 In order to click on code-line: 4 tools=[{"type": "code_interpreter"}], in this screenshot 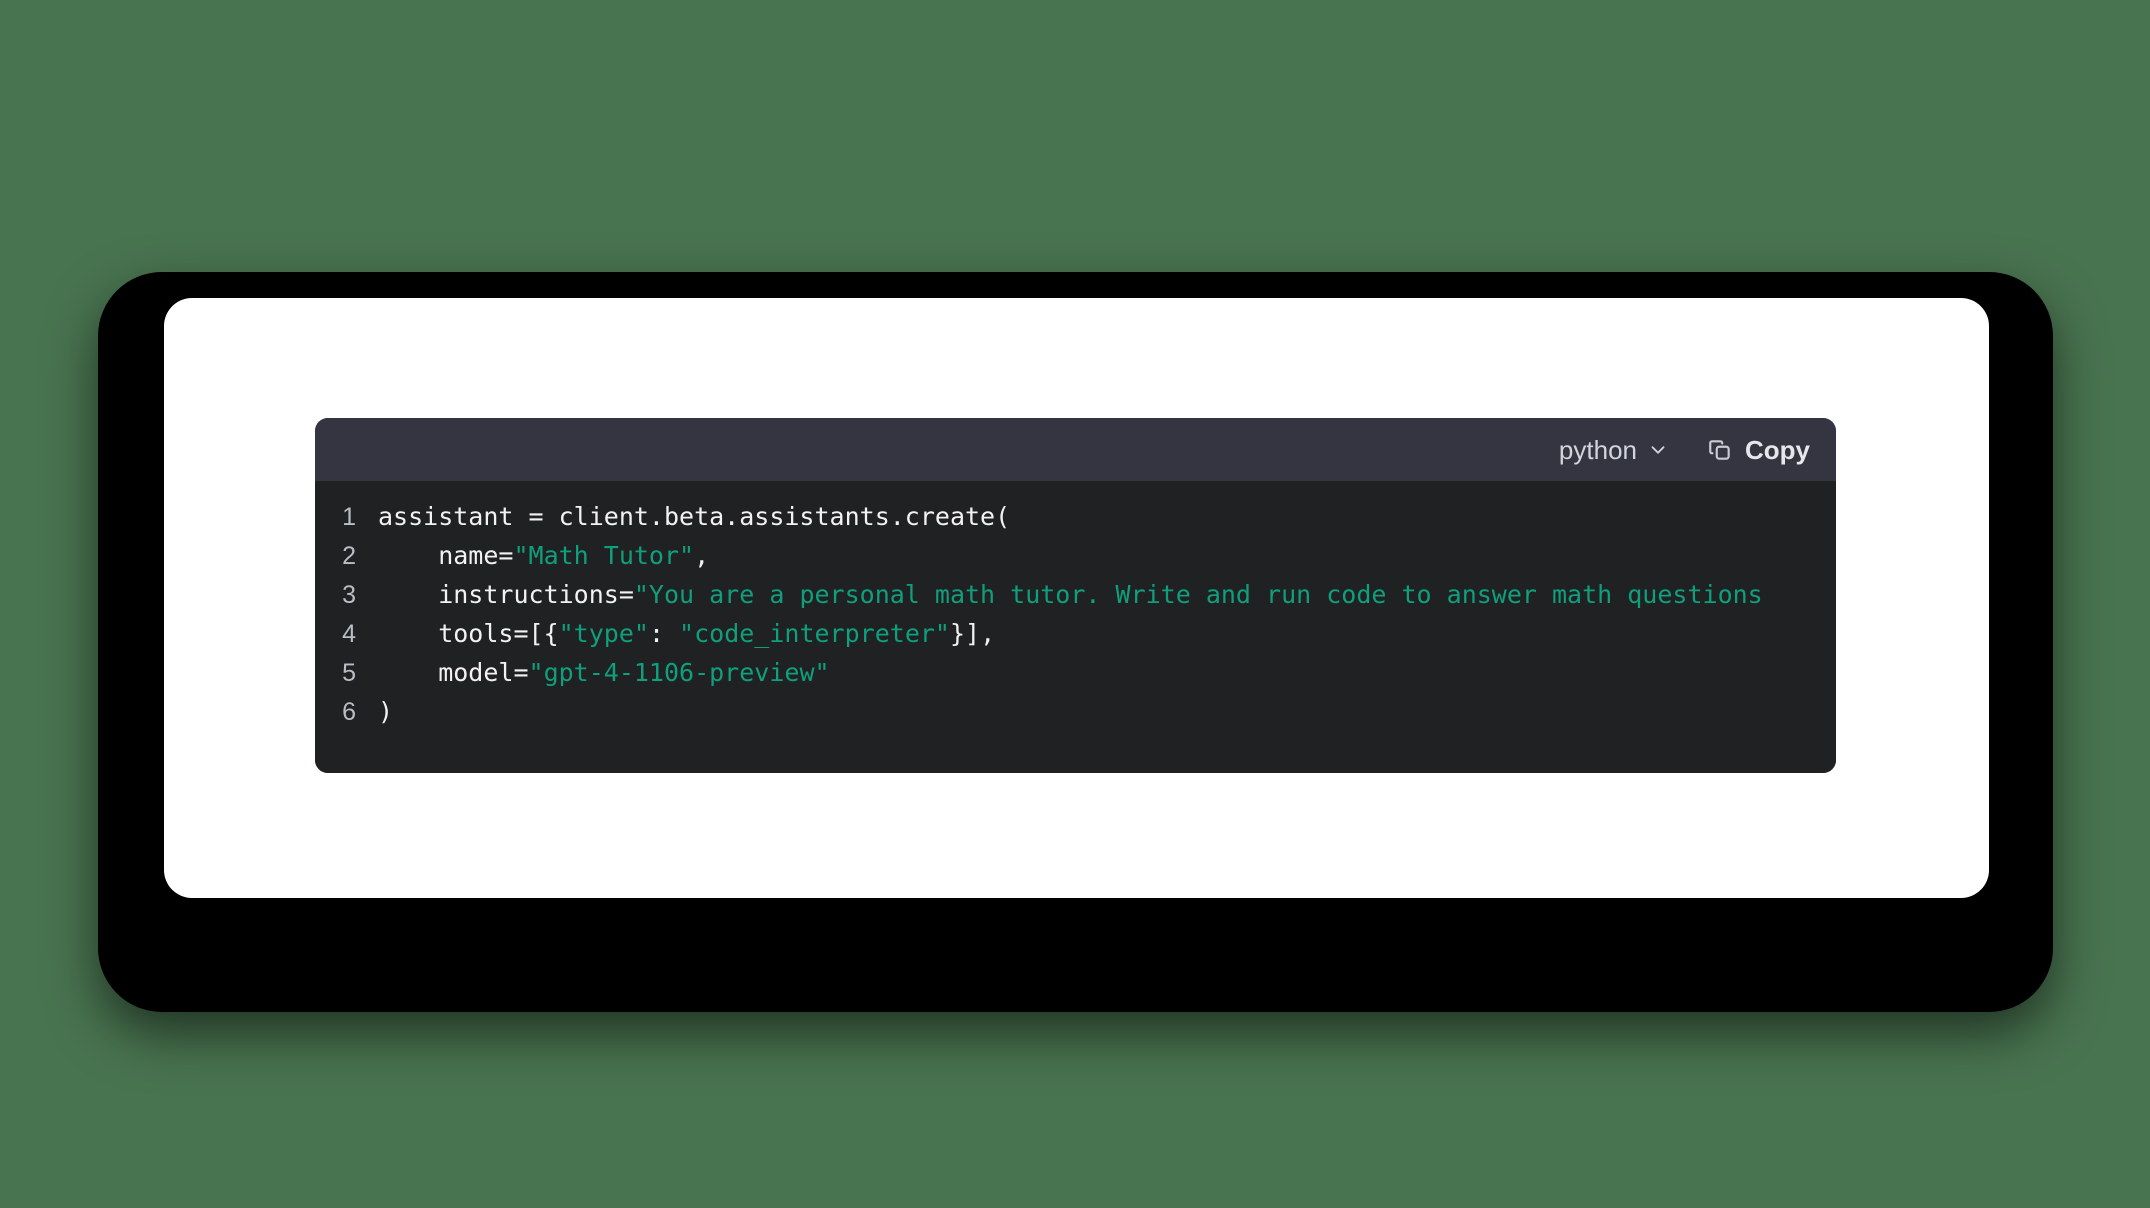, I will do `click(1075, 633)`.